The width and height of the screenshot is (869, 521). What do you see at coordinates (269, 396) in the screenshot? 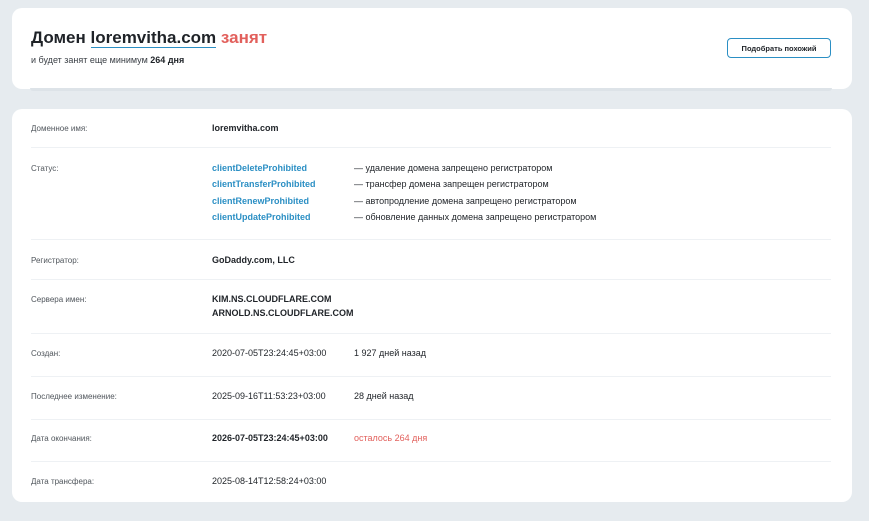
I see `updated-value: 2025-09-16T11:53:23+03:00` at bounding box center [269, 396].